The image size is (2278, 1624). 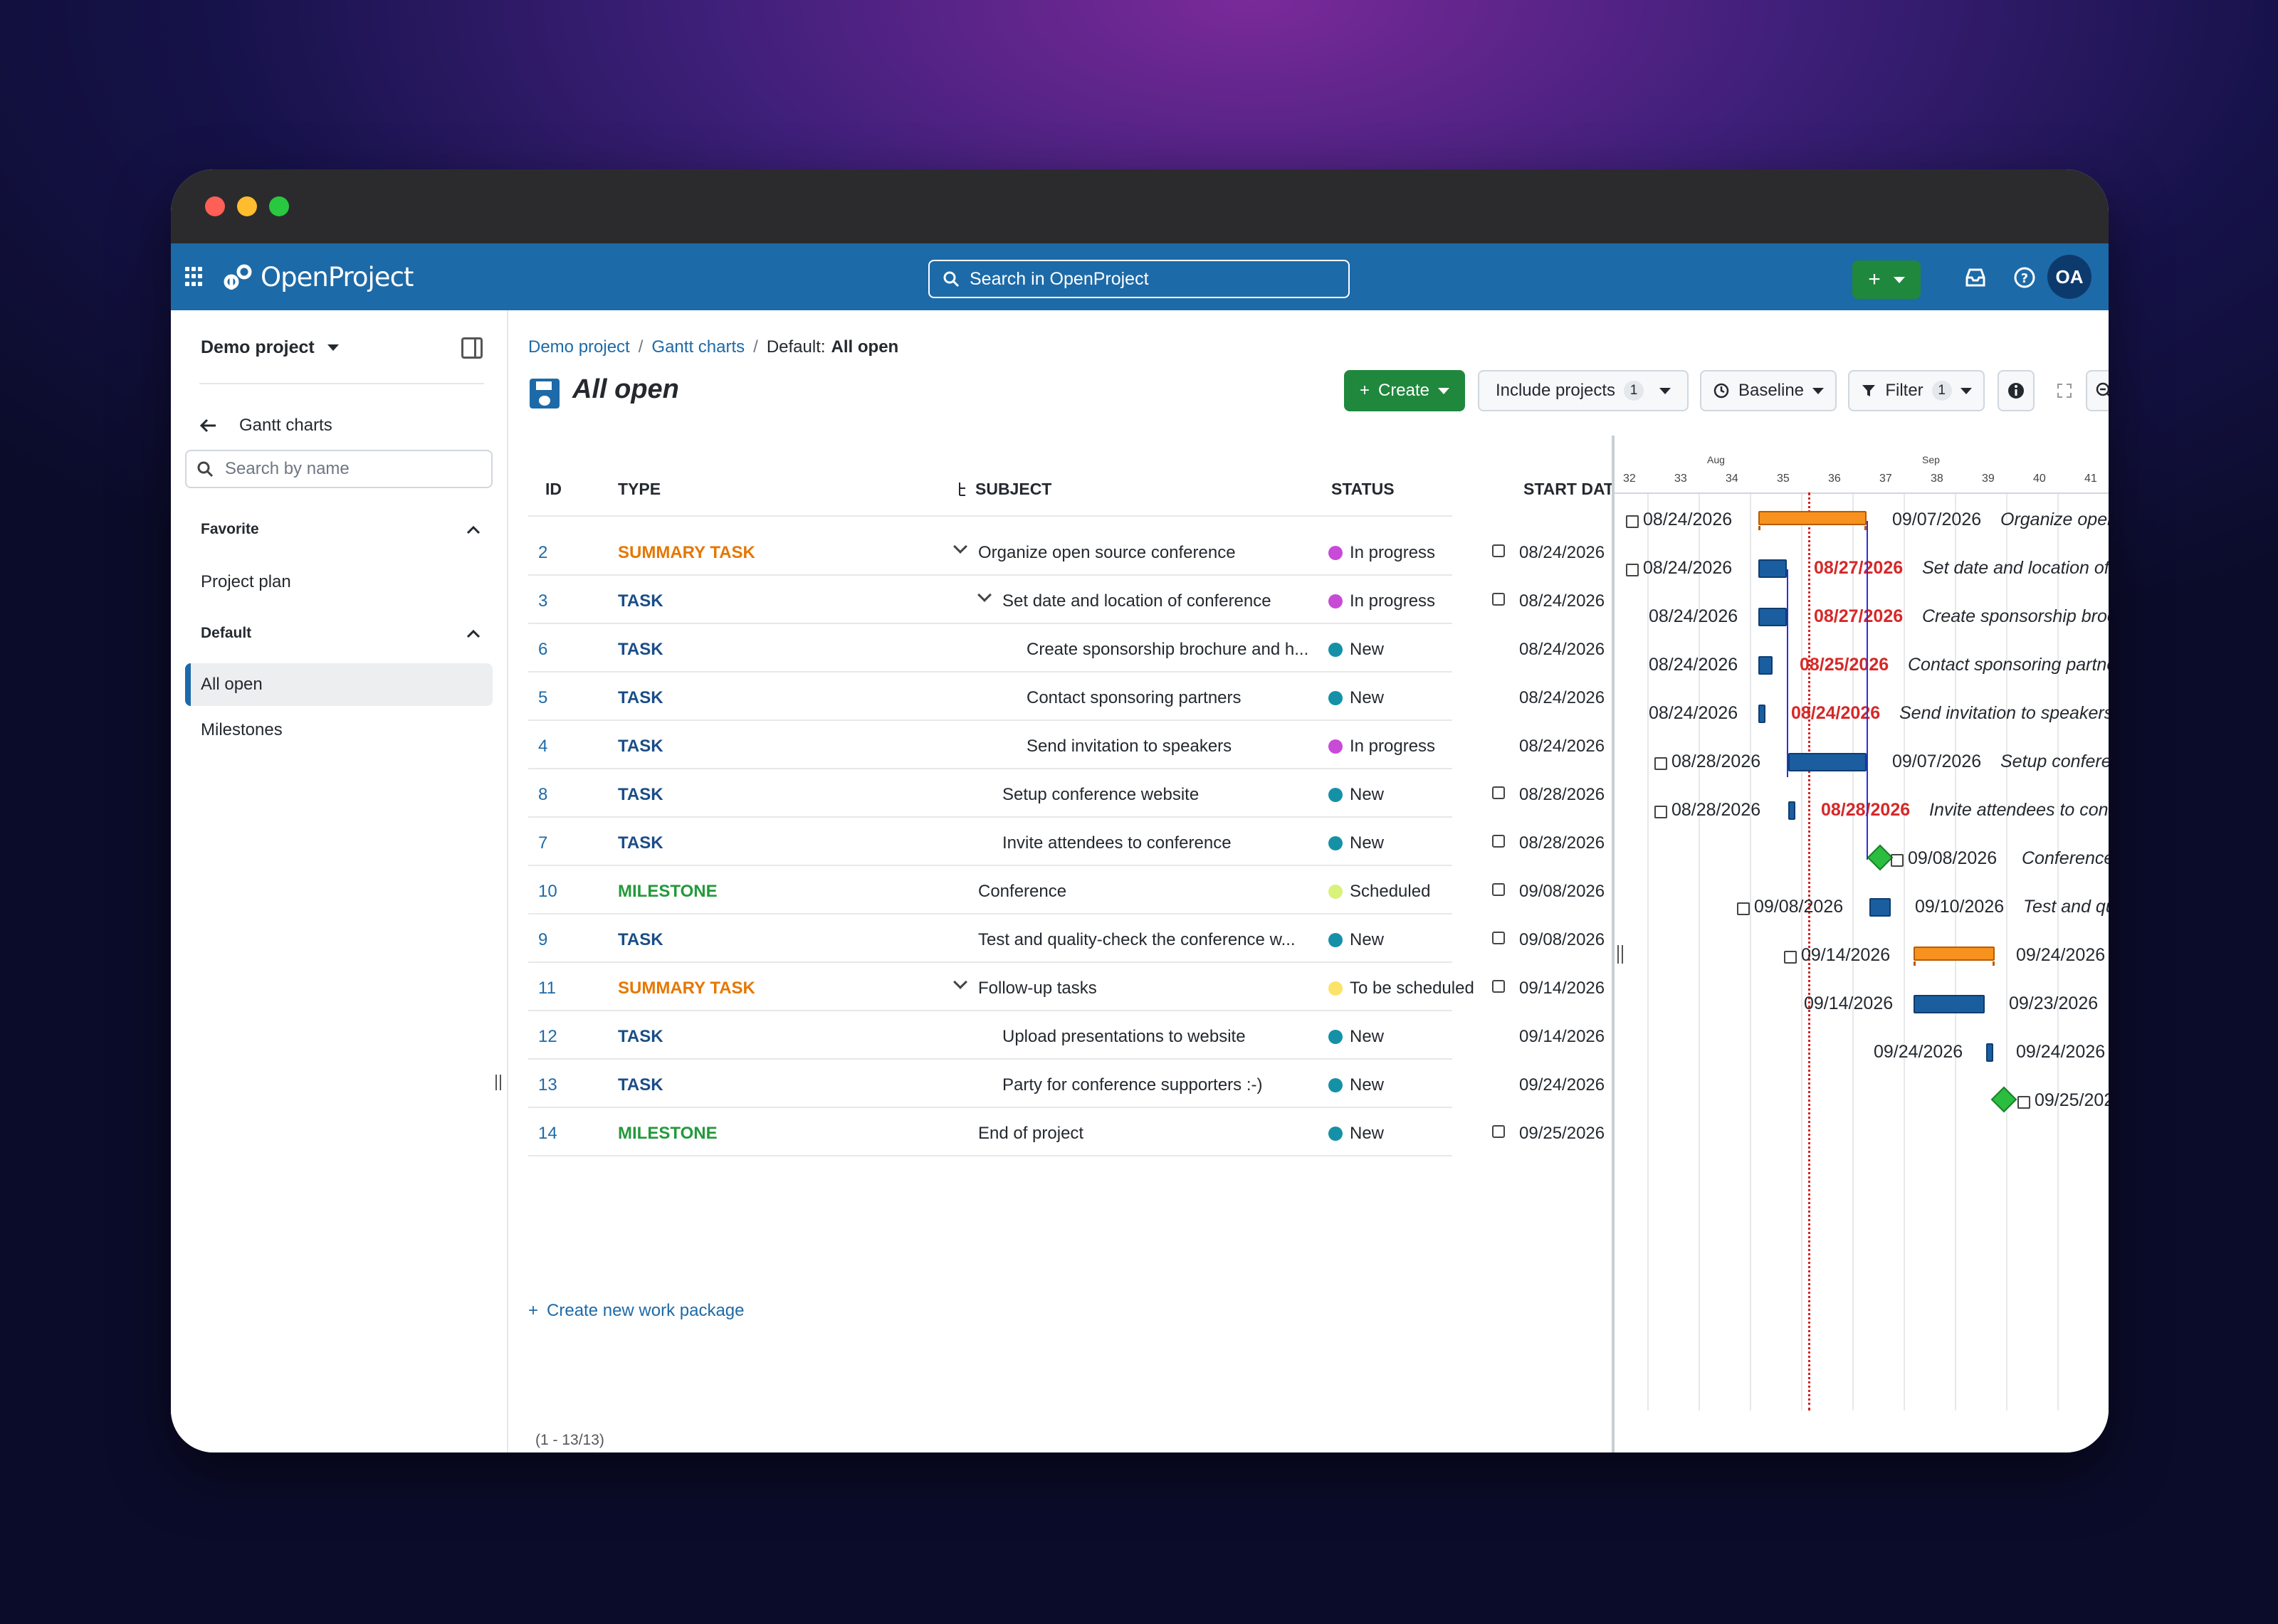 What do you see at coordinates (1917, 390) in the screenshot?
I see `filter-button: Filter 1` at bounding box center [1917, 390].